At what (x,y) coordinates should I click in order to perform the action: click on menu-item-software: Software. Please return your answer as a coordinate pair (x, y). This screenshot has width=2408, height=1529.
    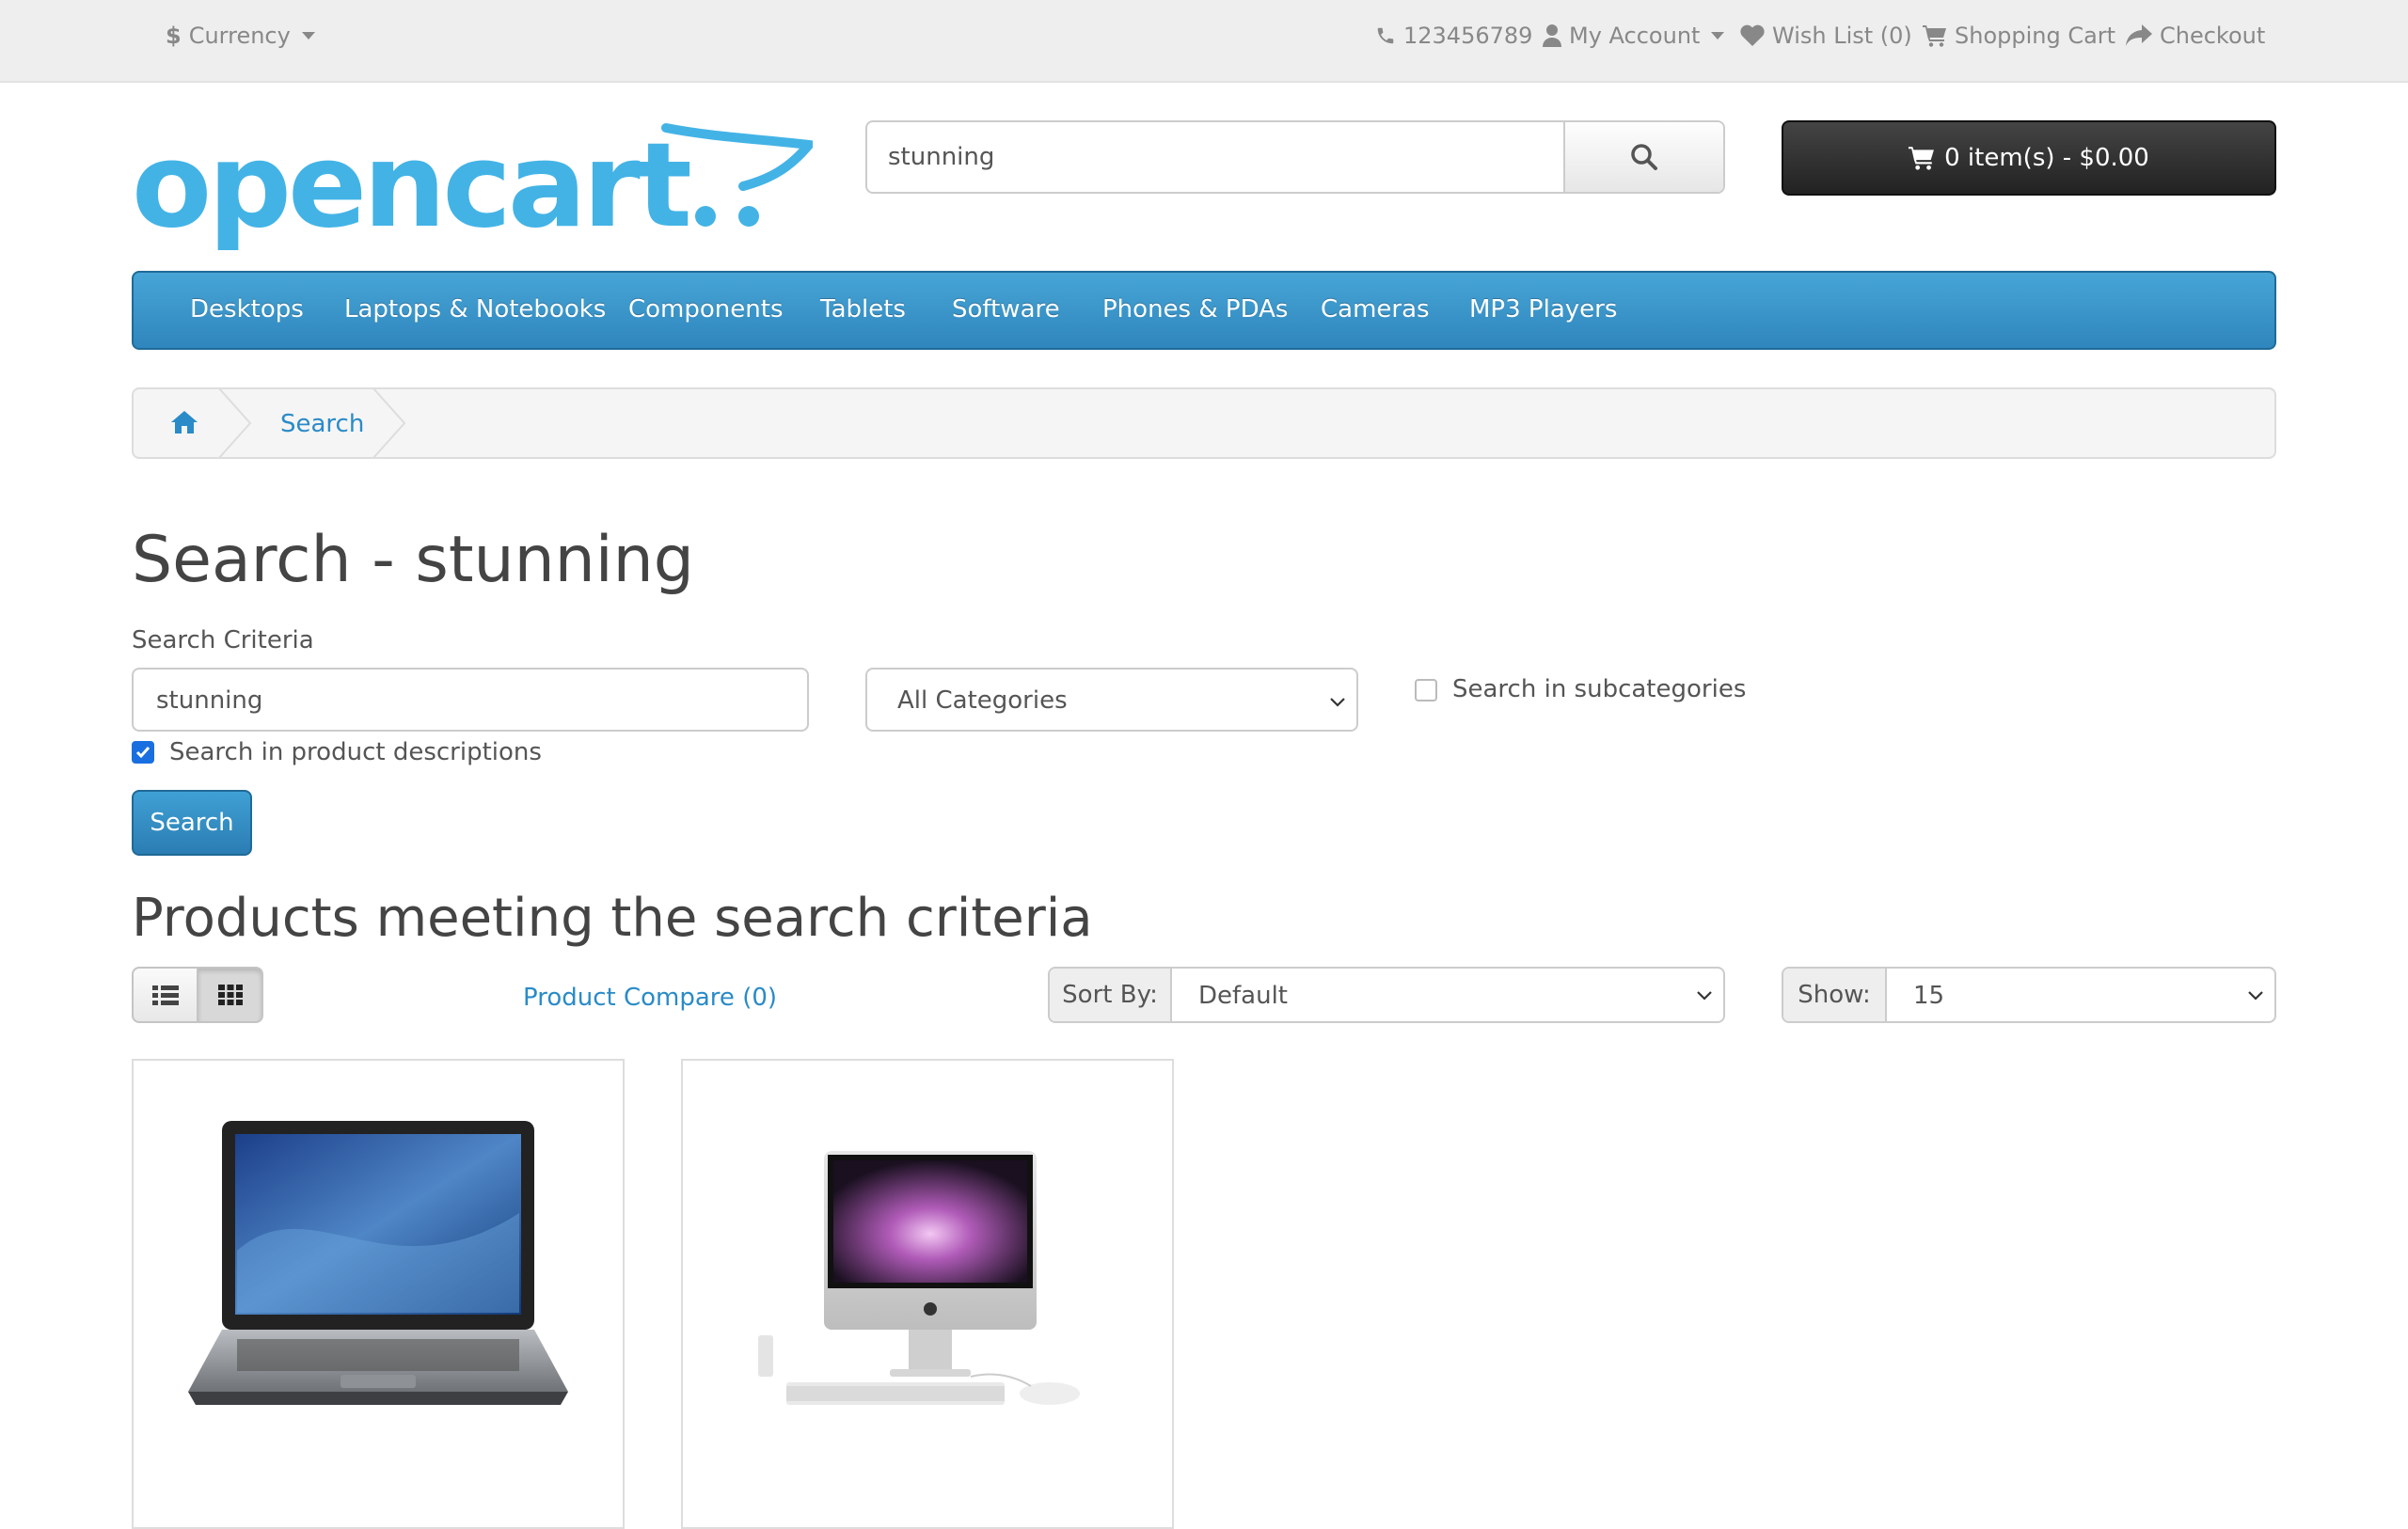
    Looking at the image, I should click on (1006, 309).